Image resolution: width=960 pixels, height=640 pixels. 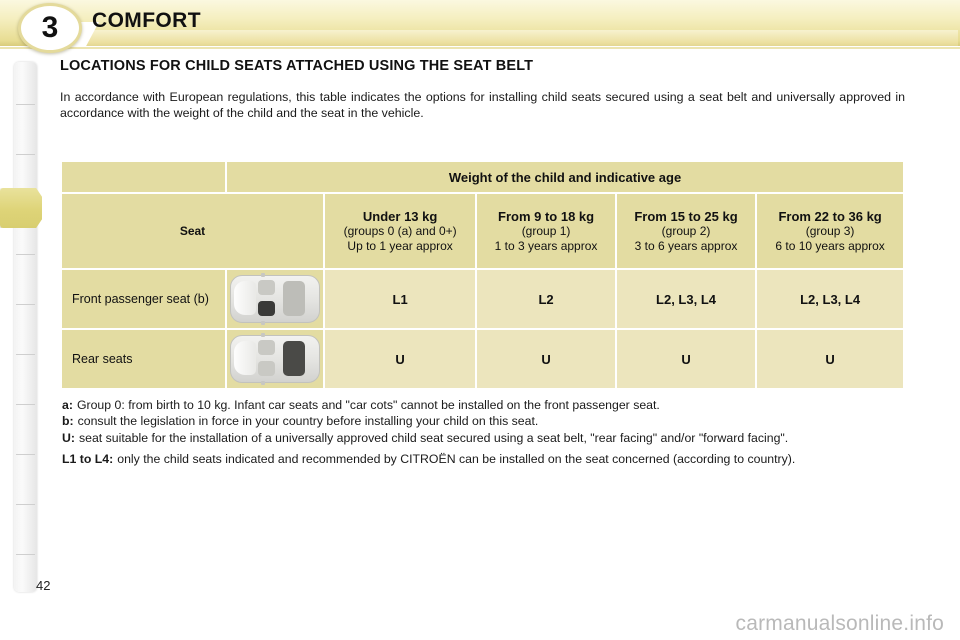 I want to click on row-0-label: Front passenger seat (b), so click(x=143, y=299).